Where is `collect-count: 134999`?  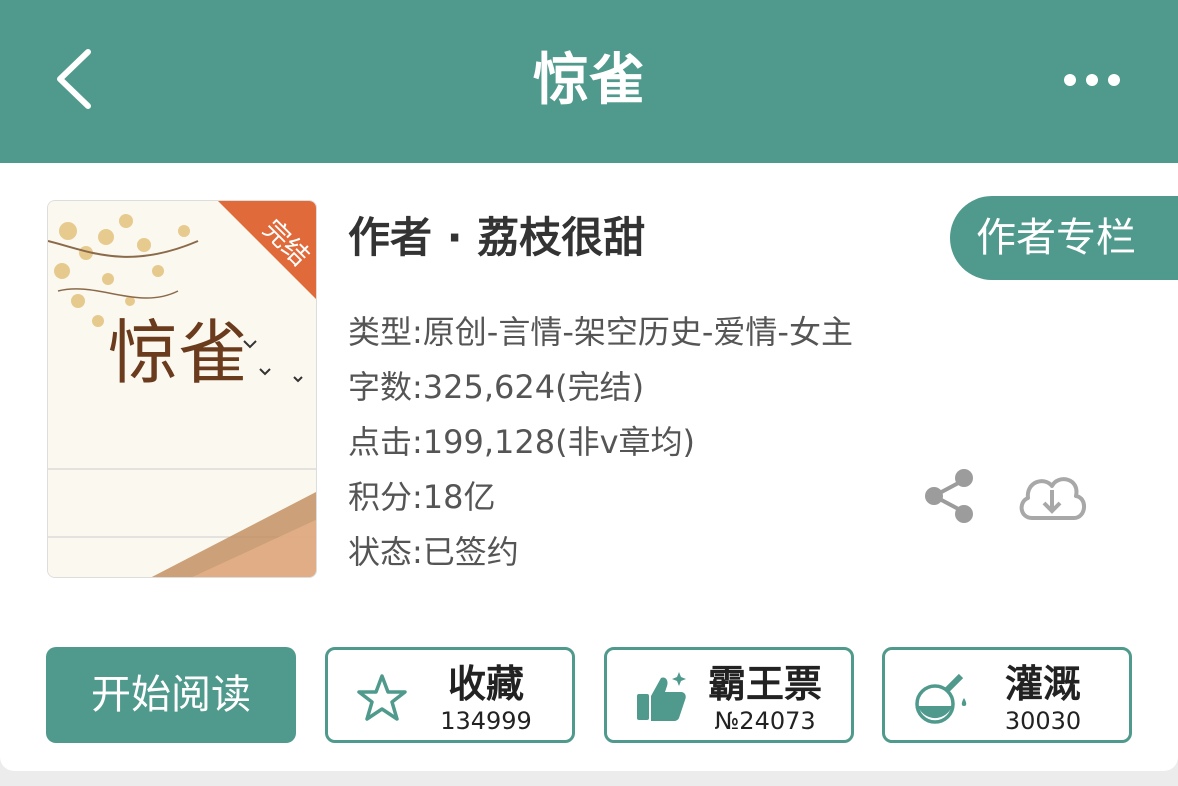
collect-count: 134999 is located at coordinates (486, 721).